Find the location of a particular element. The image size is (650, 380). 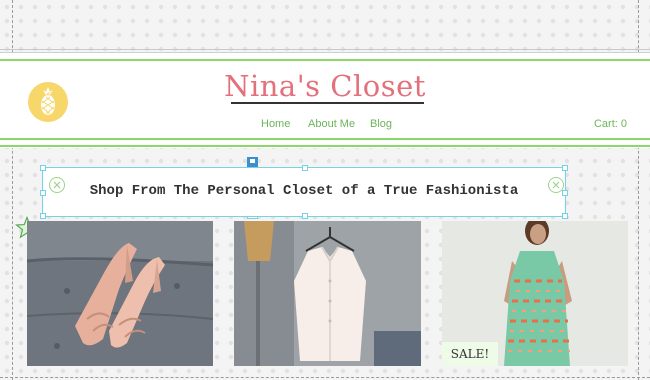

guide-line-bottom is located at coordinates (325, 377).